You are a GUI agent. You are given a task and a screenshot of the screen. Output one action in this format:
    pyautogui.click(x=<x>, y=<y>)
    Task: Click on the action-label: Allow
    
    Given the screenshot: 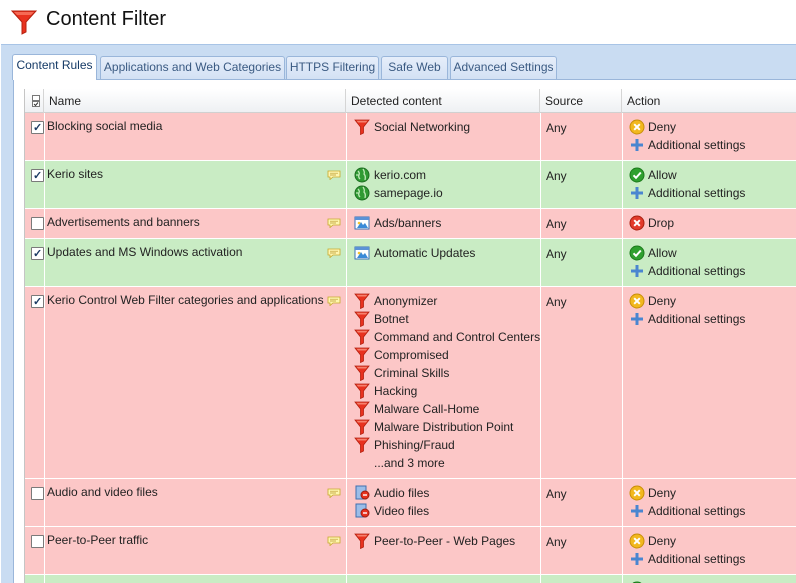 What is the action you would take?
    pyautogui.click(x=662, y=253)
    